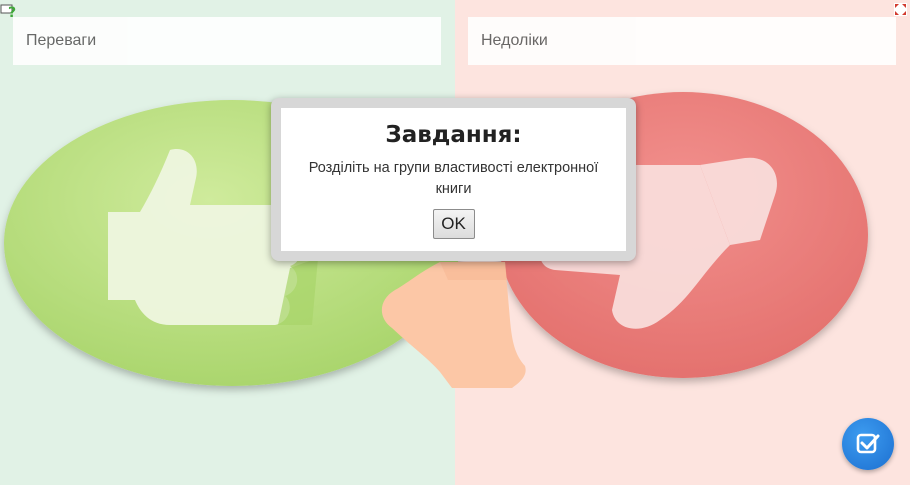  I want to click on fullscreen-icon, so click(900, 9).